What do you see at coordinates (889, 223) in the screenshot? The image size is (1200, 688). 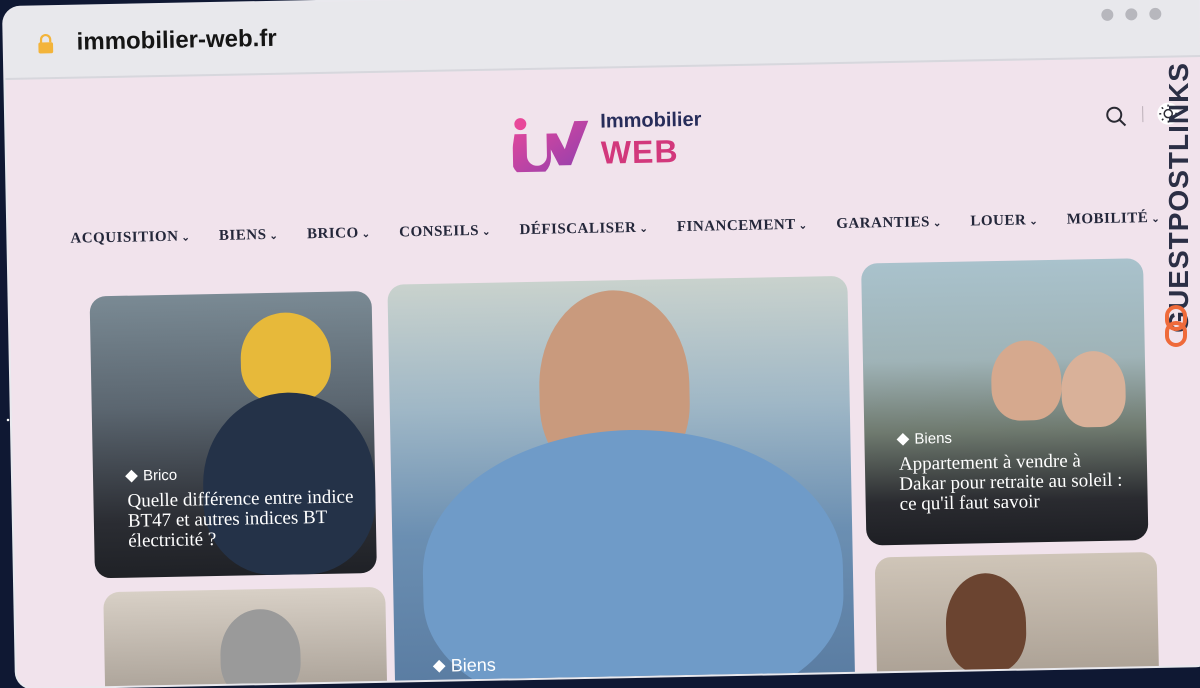 I see `nav-item-garanties: GARANTIES⌄` at bounding box center [889, 223].